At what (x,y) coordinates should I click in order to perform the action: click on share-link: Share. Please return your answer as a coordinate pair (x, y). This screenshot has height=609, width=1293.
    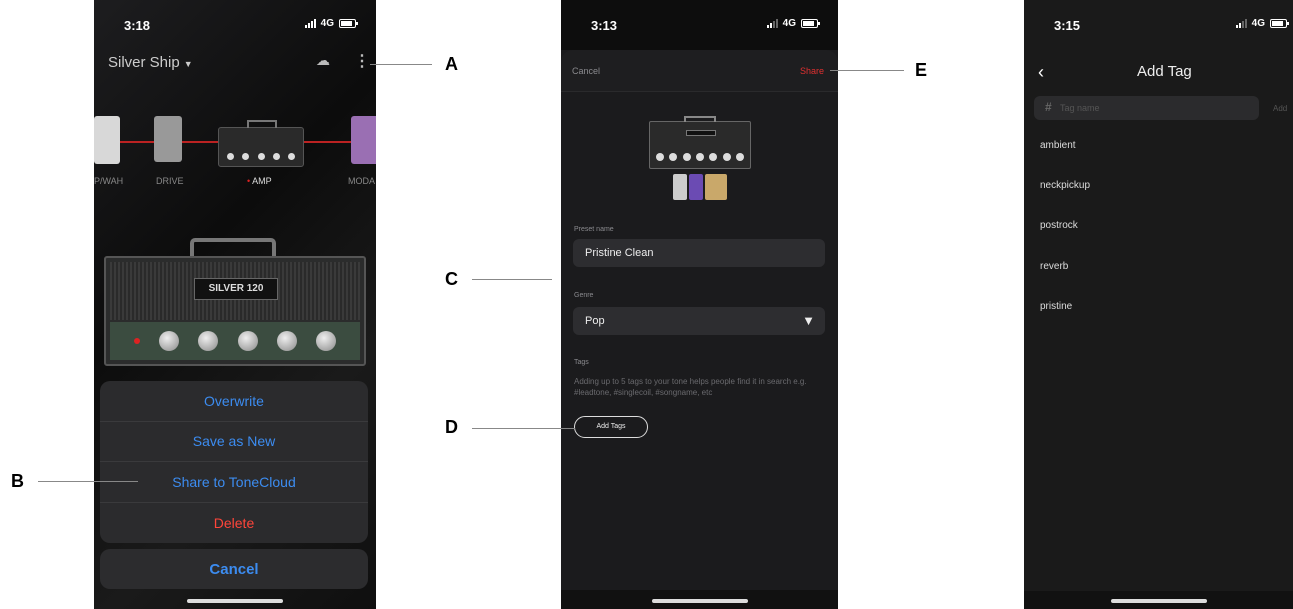
    Looking at the image, I should click on (812, 71).